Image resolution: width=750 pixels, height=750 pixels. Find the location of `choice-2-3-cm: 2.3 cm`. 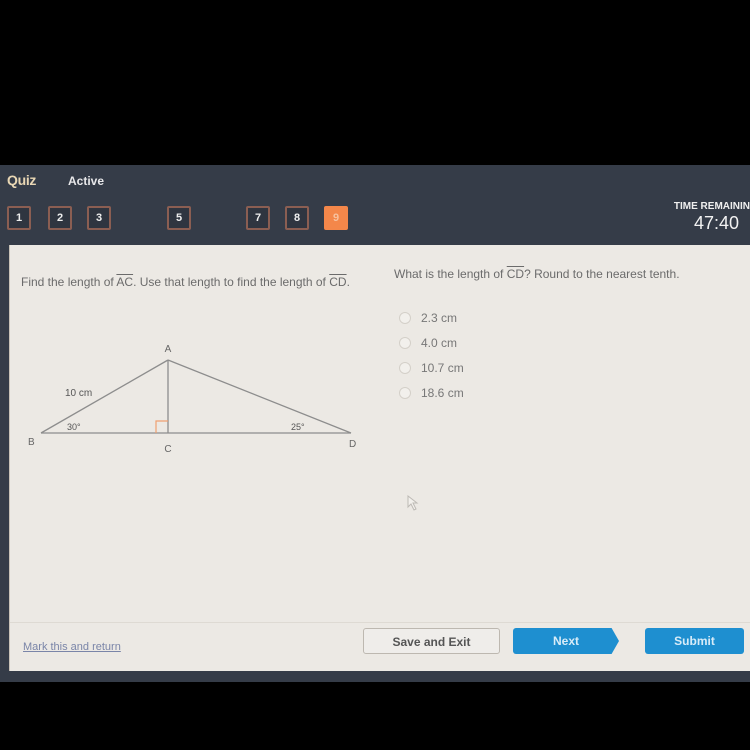

choice-2-3-cm: 2.3 cm is located at coordinates (431, 317).